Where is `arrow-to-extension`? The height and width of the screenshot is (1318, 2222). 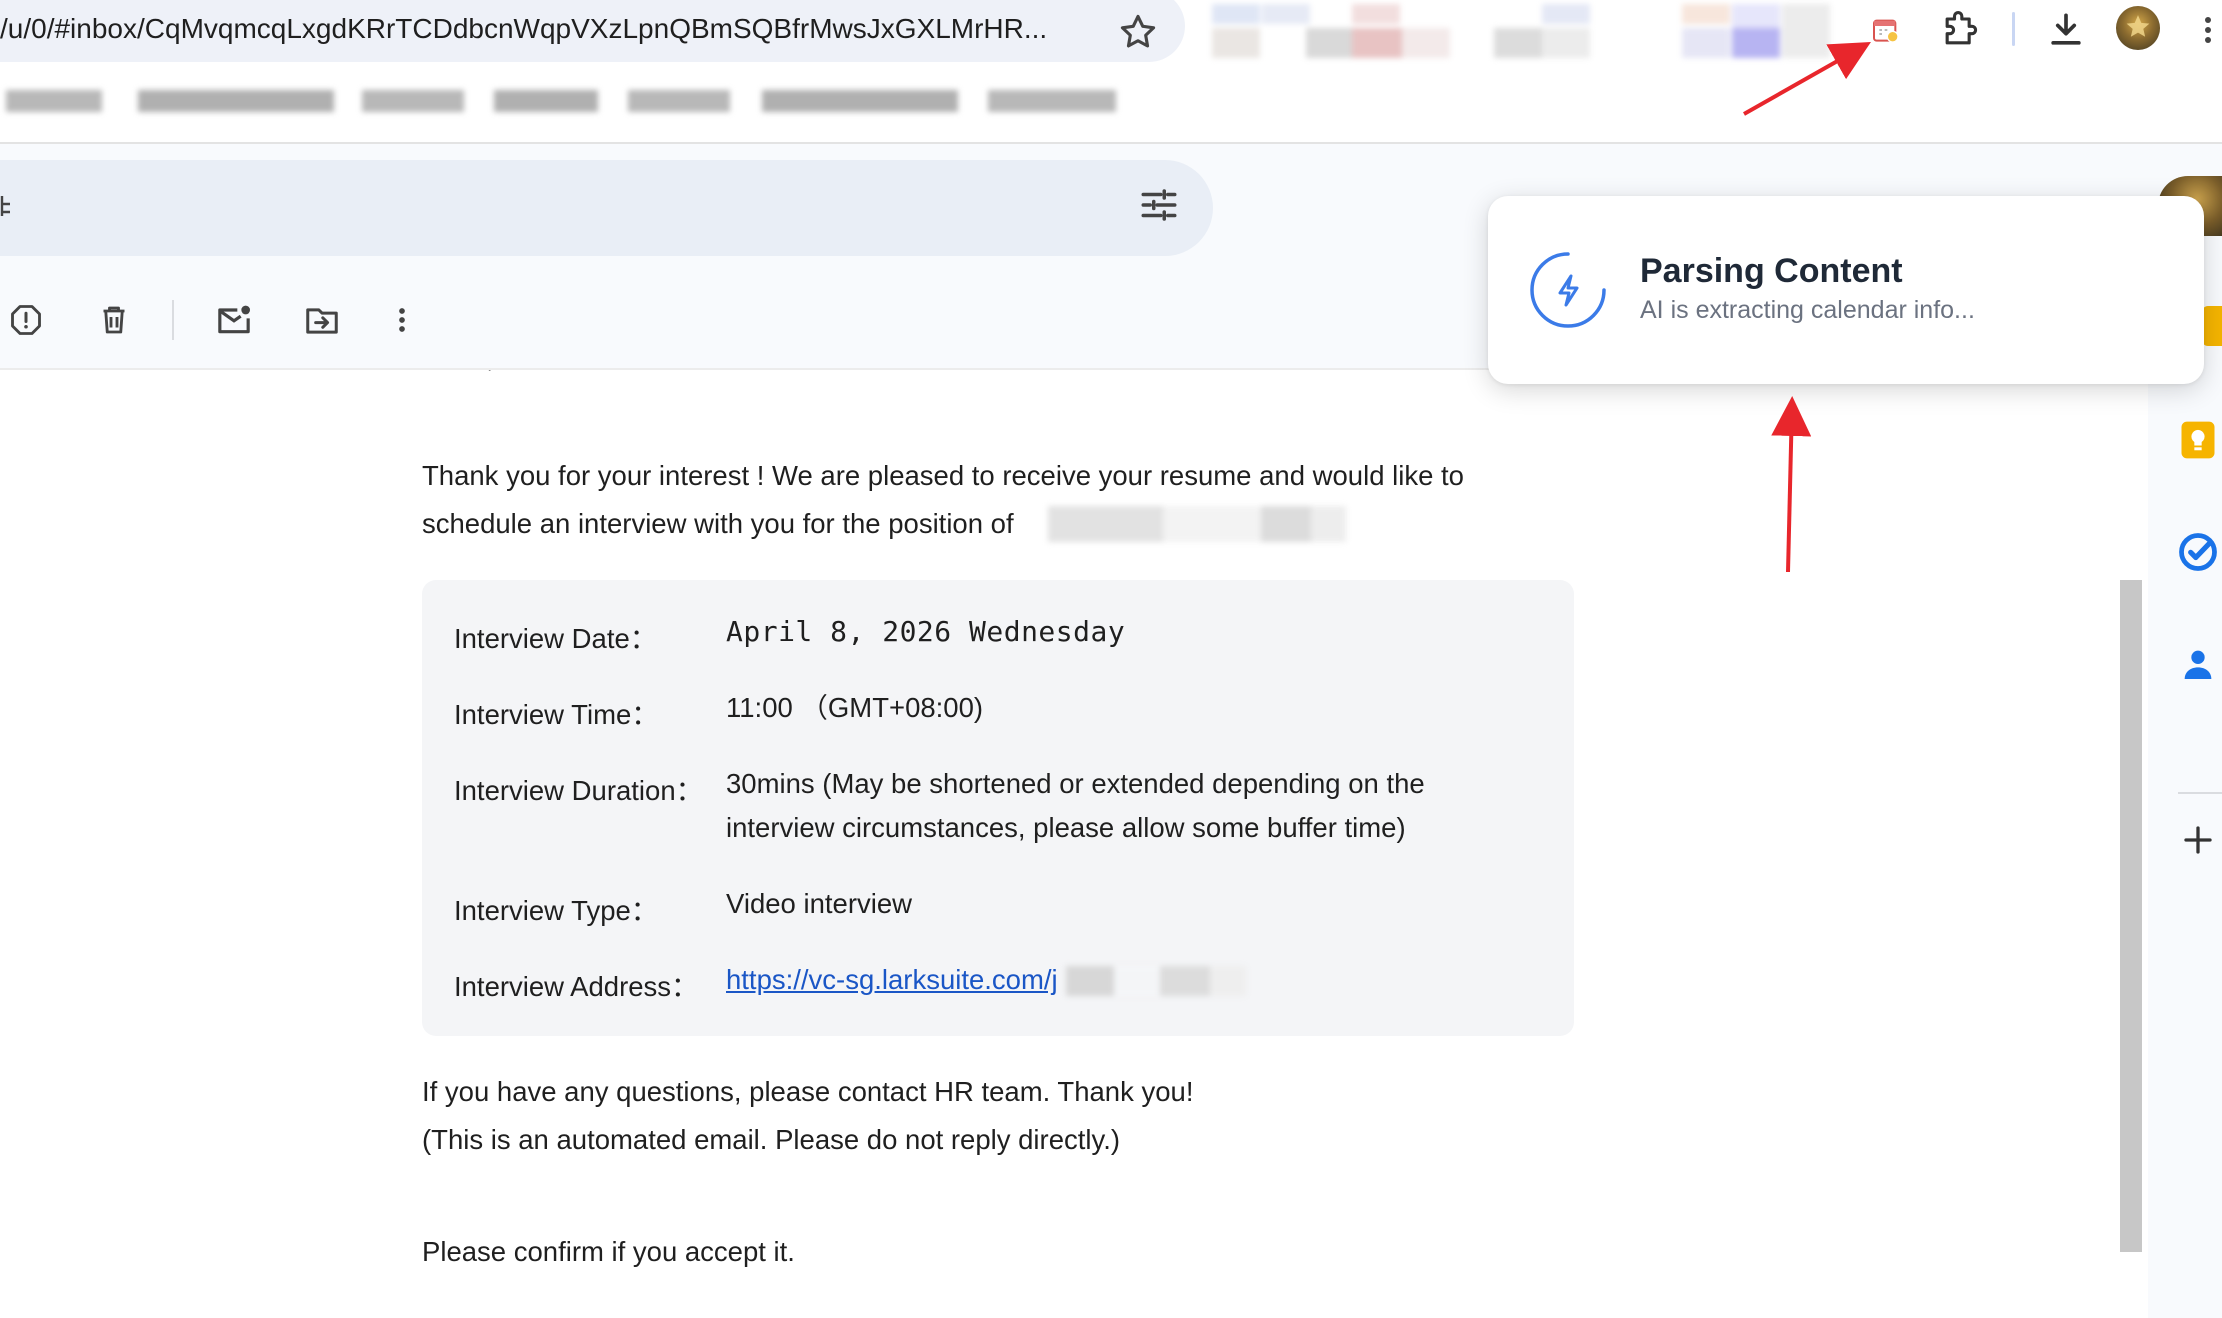 arrow-to-extension is located at coordinates (1807, 79).